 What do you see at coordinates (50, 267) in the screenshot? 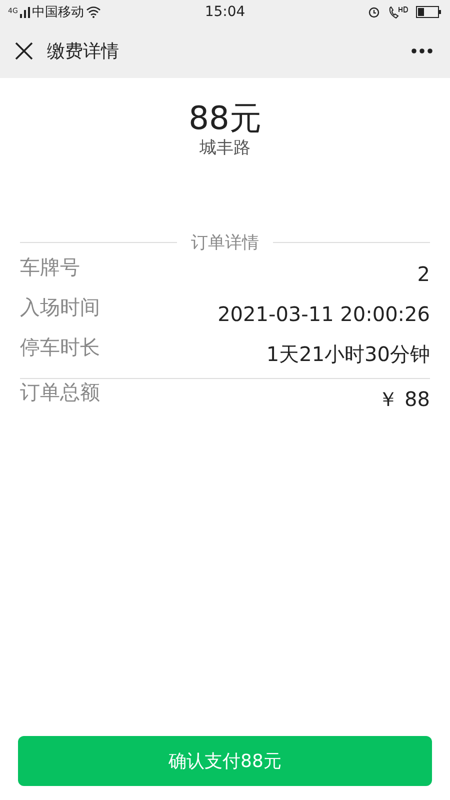
I see `detail-label: 车牌号` at bounding box center [50, 267].